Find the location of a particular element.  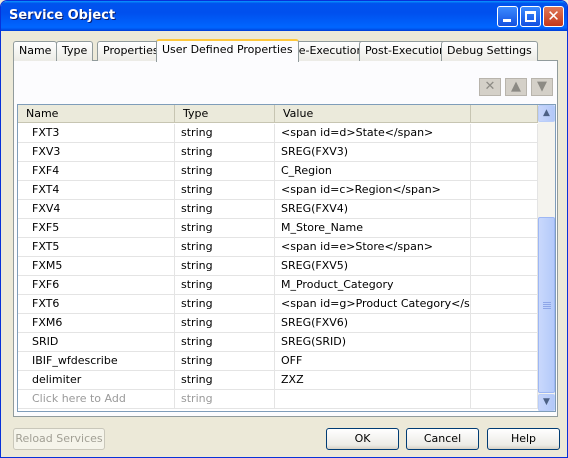

cell-value: C_Region is located at coordinates (373, 171).